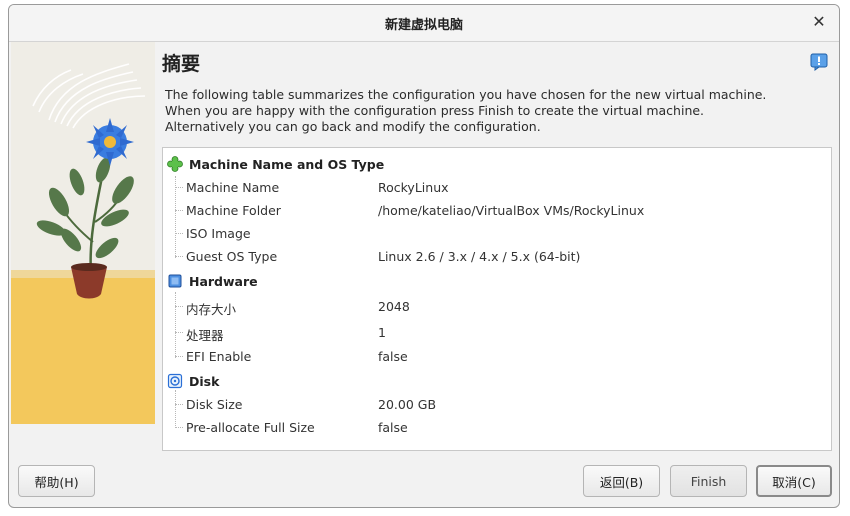 Image resolution: width=850 pixels, height=516 pixels. What do you see at coordinates (497, 428) in the screenshot?
I see `summary-row: Pre-allocate Full Size false` at bounding box center [497, 428].